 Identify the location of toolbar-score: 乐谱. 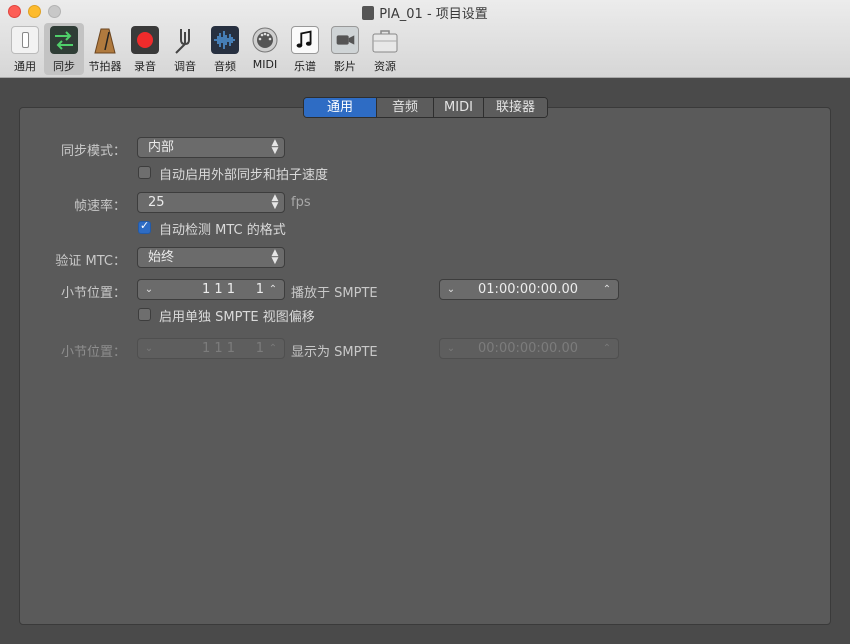
(305, 49).